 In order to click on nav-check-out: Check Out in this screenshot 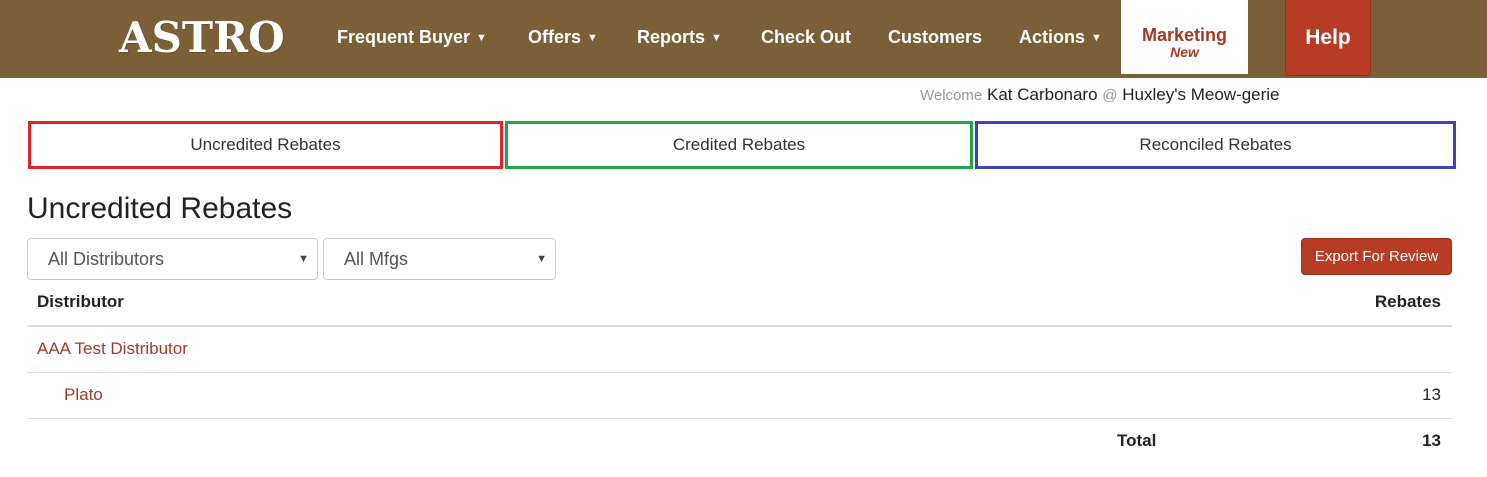, I will do `click(806, 37)`.